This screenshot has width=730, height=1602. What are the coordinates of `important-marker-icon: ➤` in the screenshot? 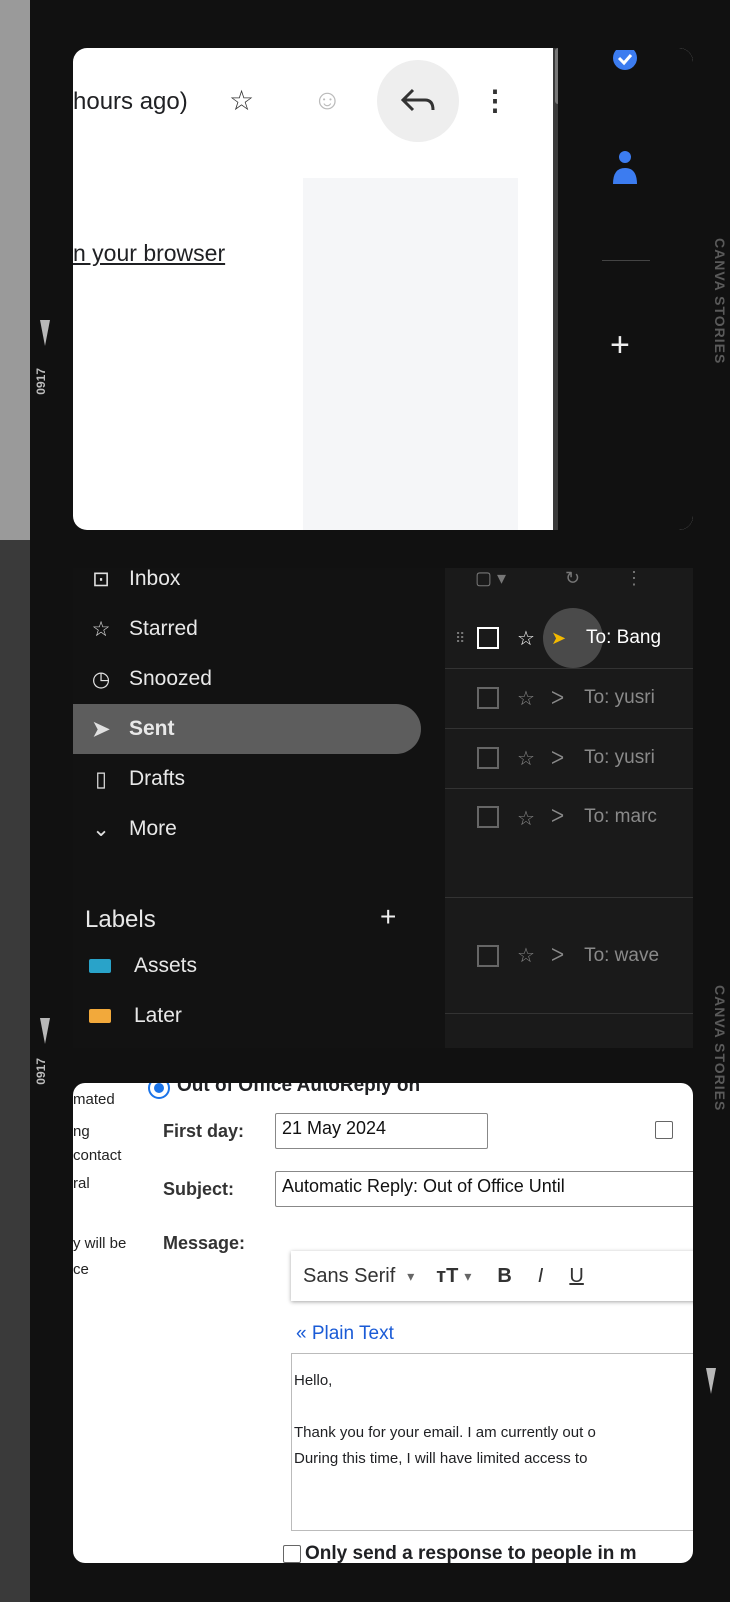 It's located at (558, 638).